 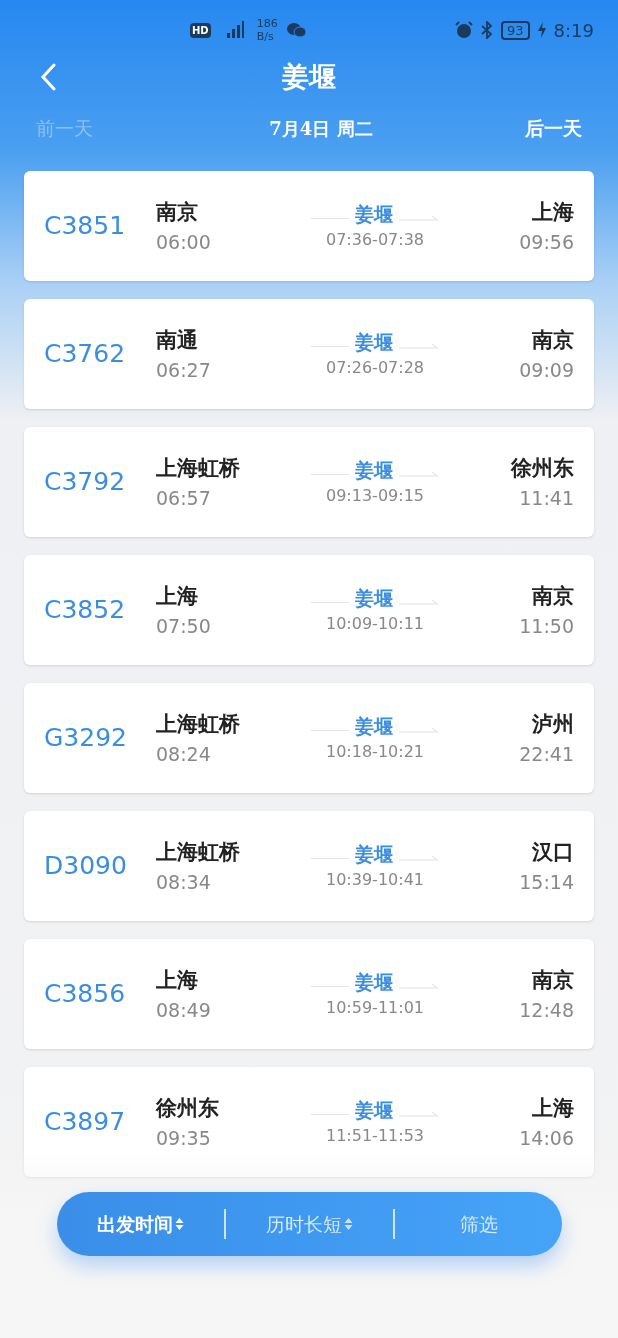 What do you see at coordinates (309, 994) in the screenshot?
I see `train-card: C3856 上海 08:49 姜堰 10:59-11:01 南京 12:48` at bounding box center [309, 994].